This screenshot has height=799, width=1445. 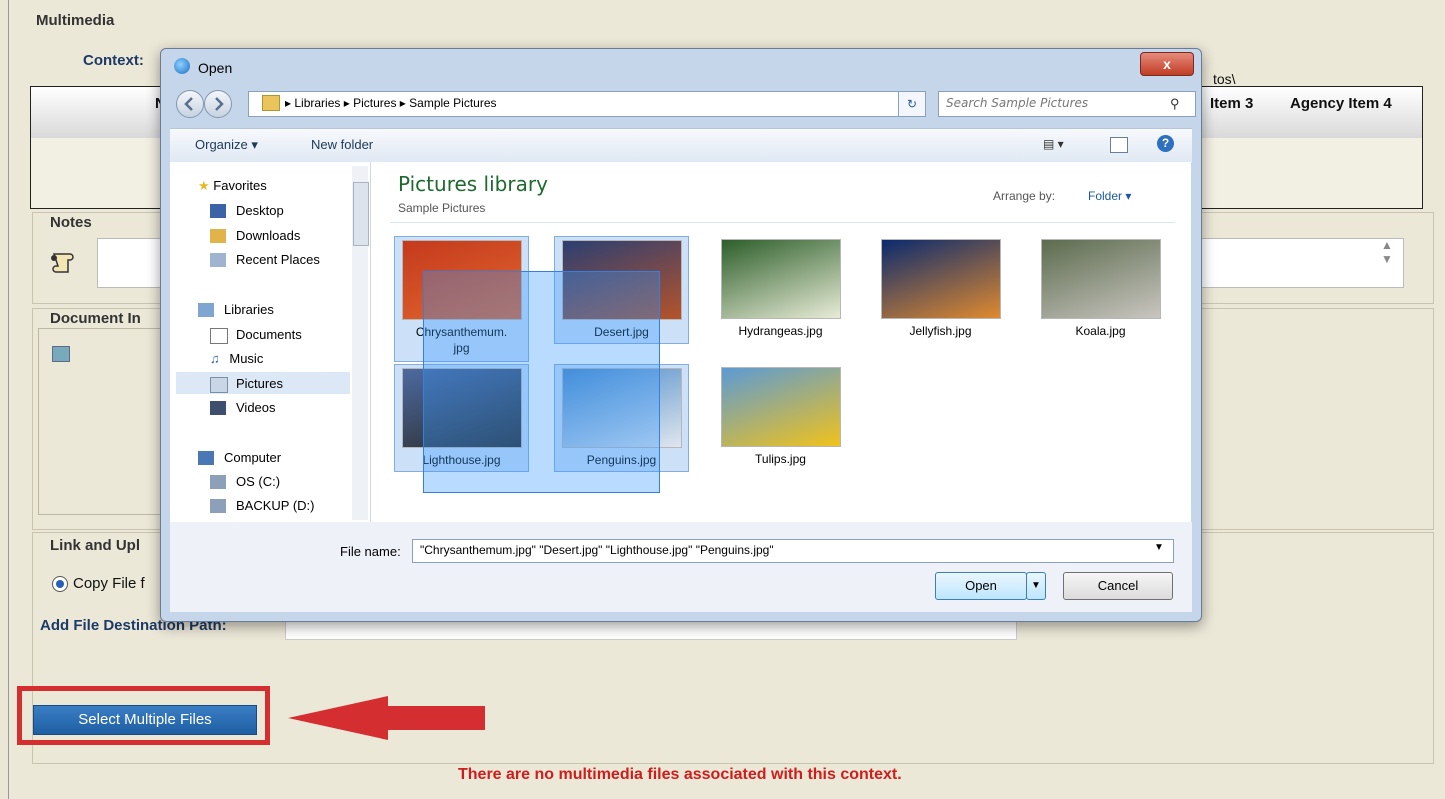 I want to click on search-placeholder: Search Sample Pictures, so click(x=1017, y=103).